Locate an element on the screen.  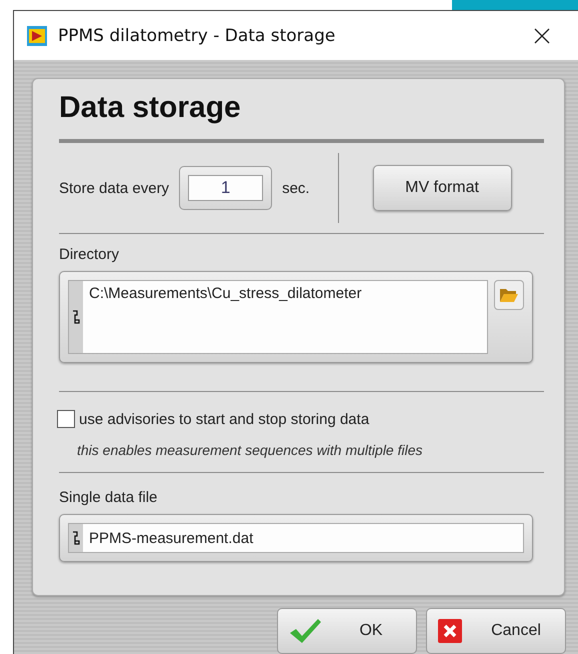
advisories-note: this enables measurement sequences with multiple files is located at coordinates (250, 450).